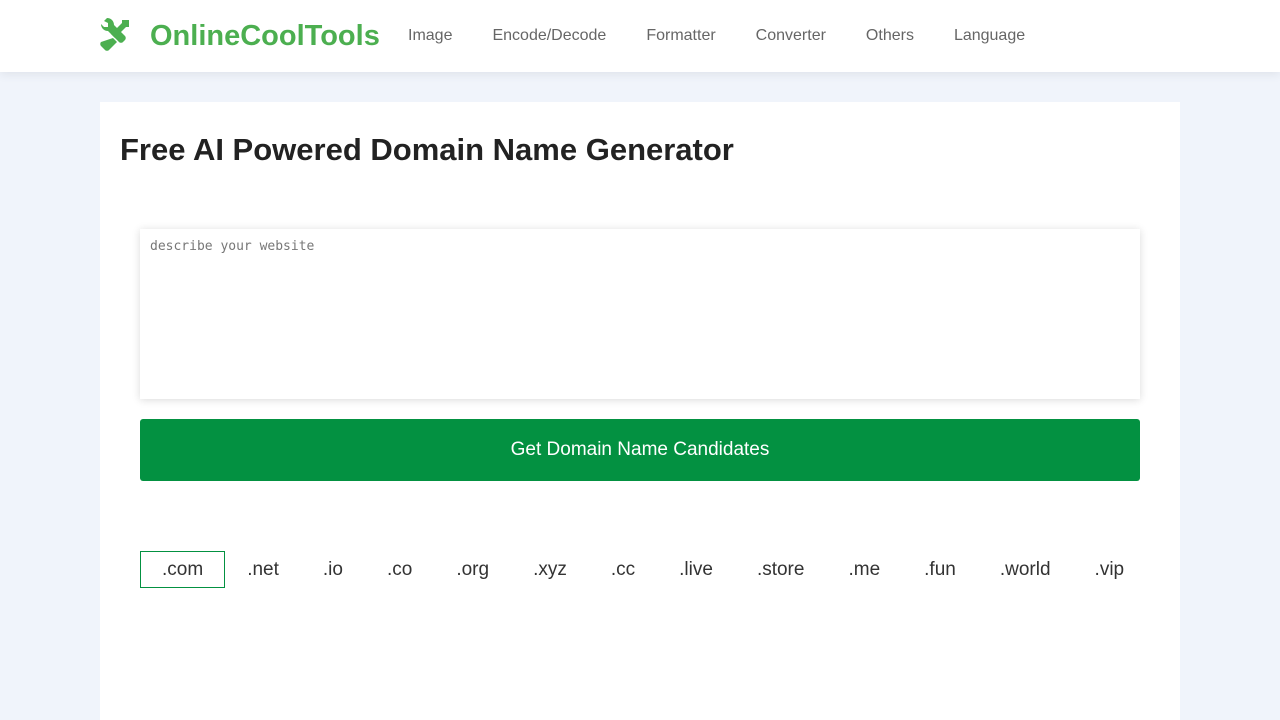  Describe the element at coordinates (680, 36) in the screenshot. I see `nav-item-formatter: Formatter` at that location.